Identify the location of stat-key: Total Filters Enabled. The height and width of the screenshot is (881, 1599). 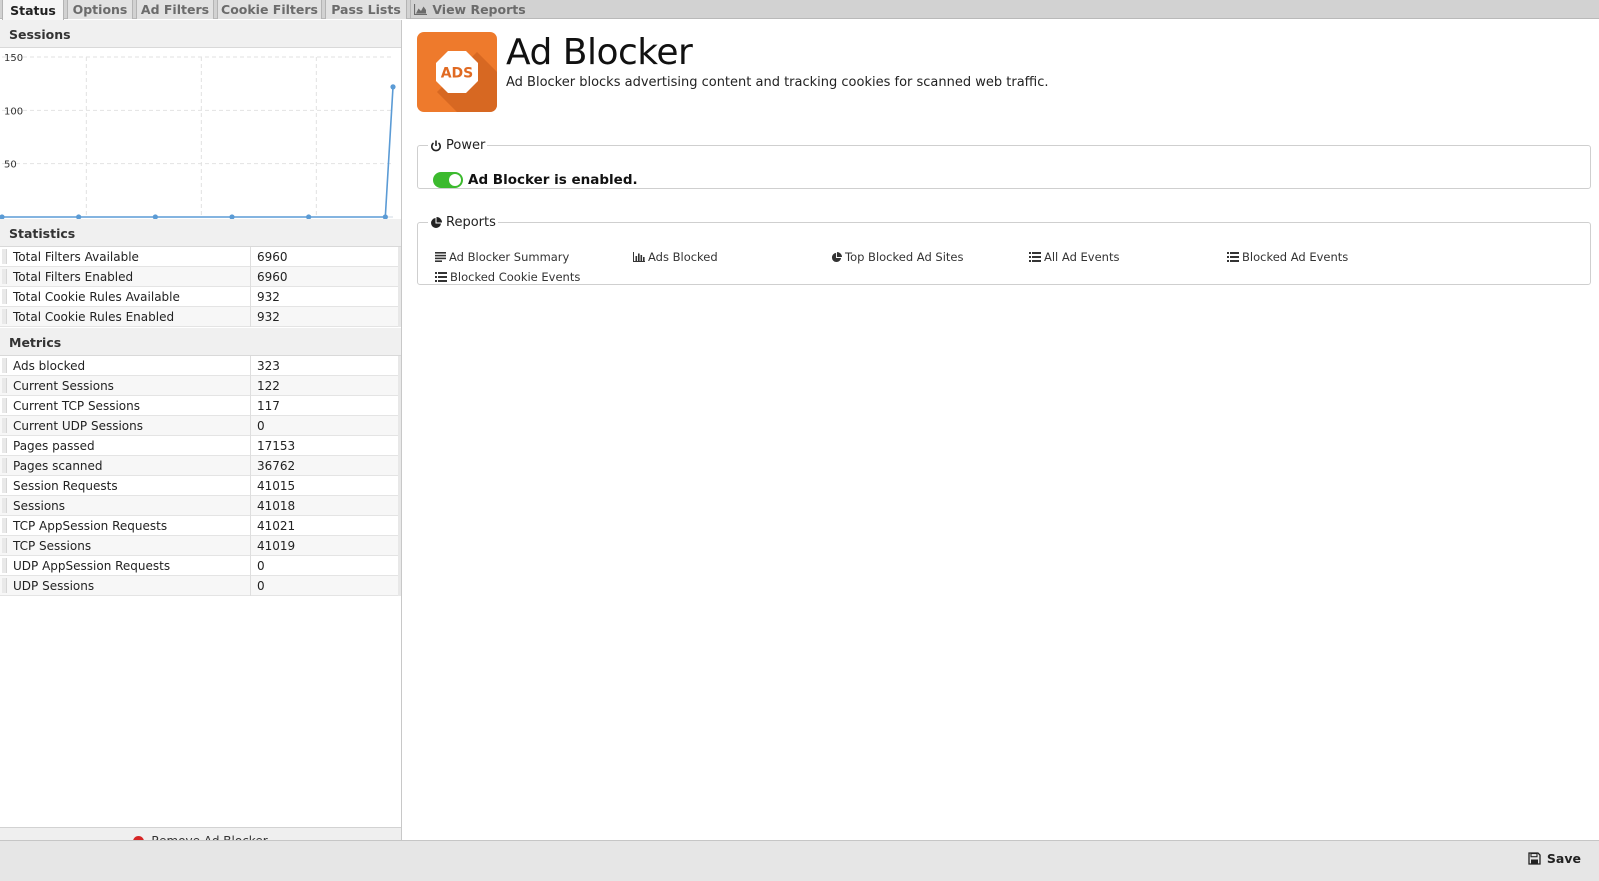
(73, 277).